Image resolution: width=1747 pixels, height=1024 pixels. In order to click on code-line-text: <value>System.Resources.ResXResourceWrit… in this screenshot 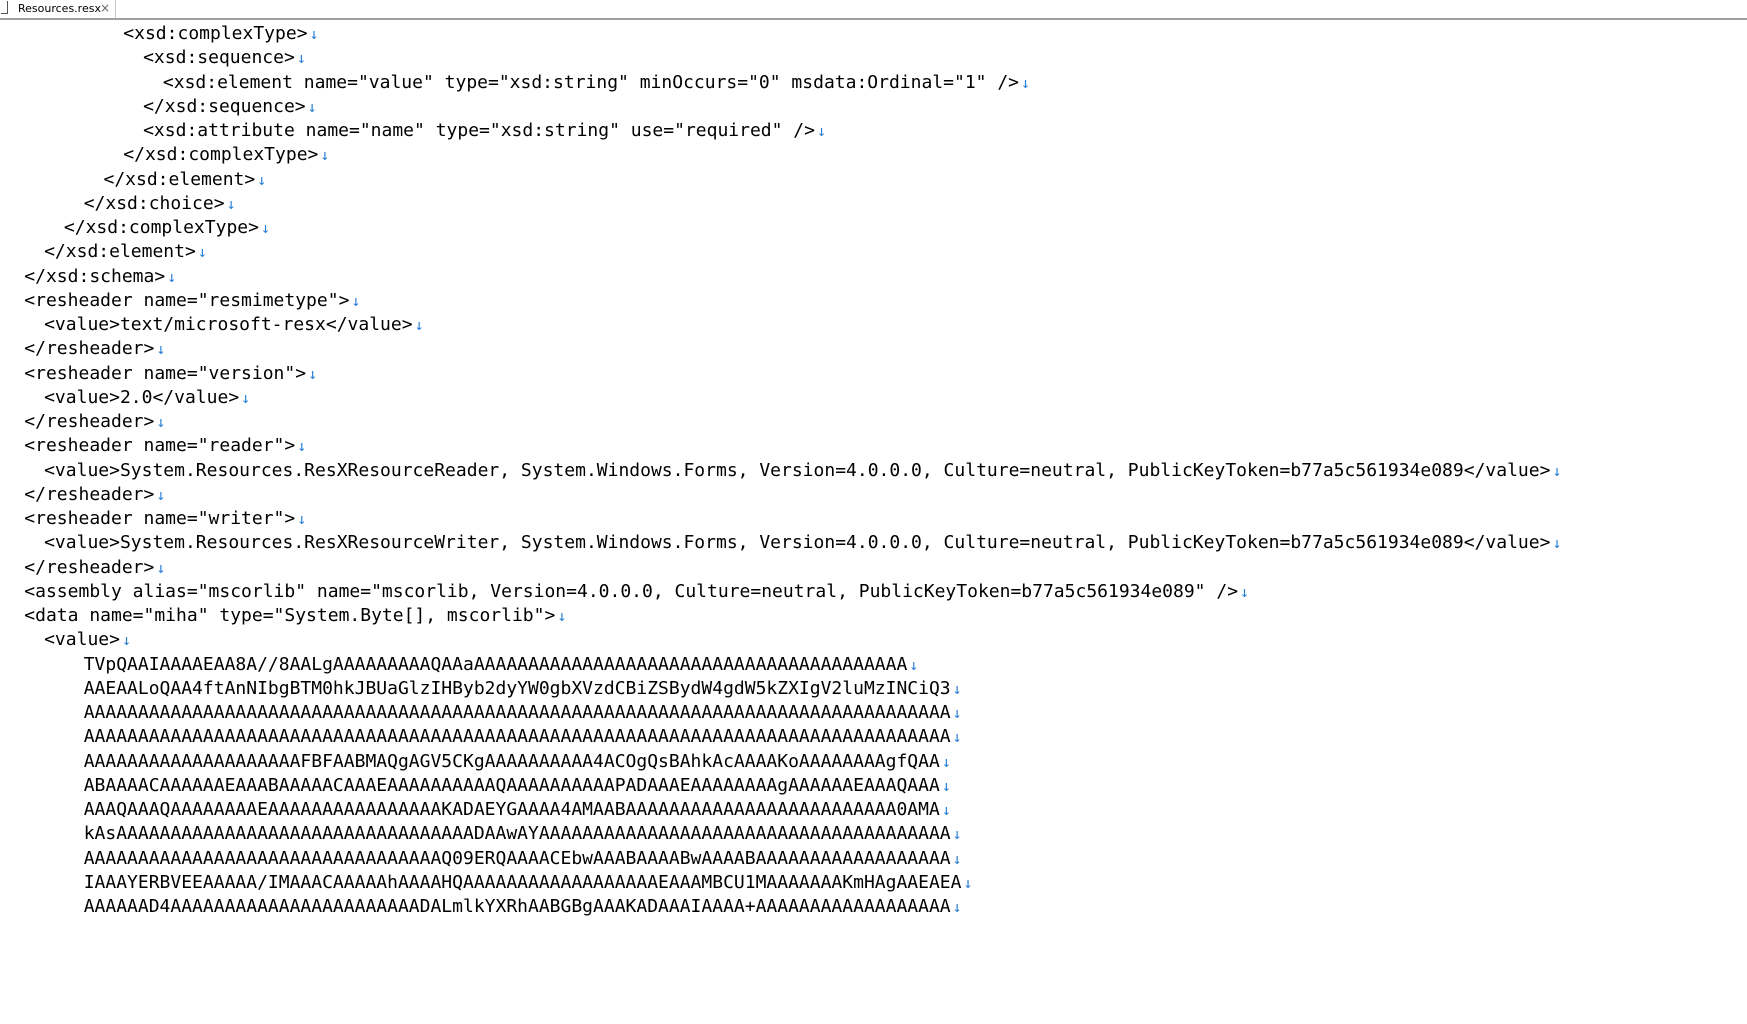, I will do `click(797, 543)`.